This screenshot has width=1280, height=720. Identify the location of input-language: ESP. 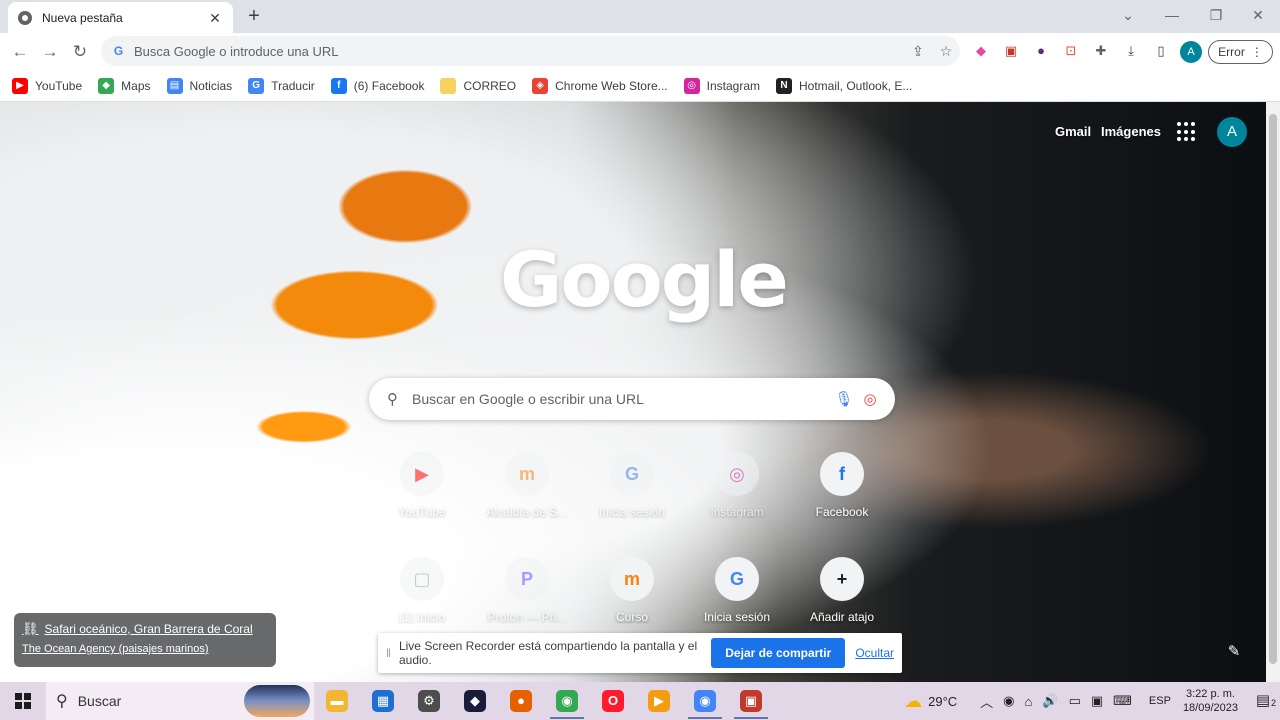
(1160, 701).